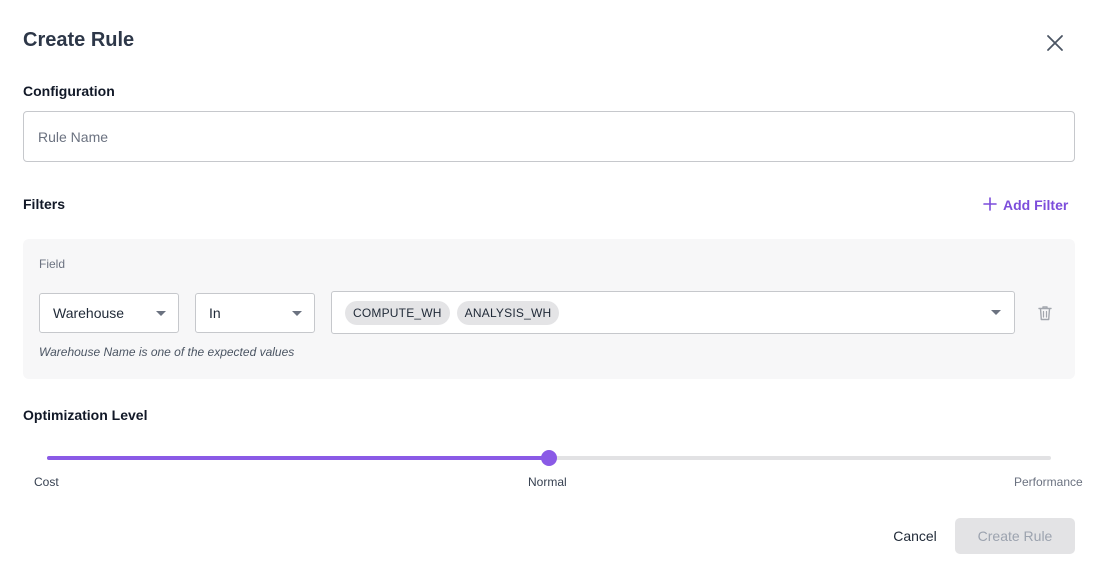 This screenshot has height=573, width=1096. Describe the element at coordinates (990, 205) in the screenshot. I see `plus-icon` at that location.